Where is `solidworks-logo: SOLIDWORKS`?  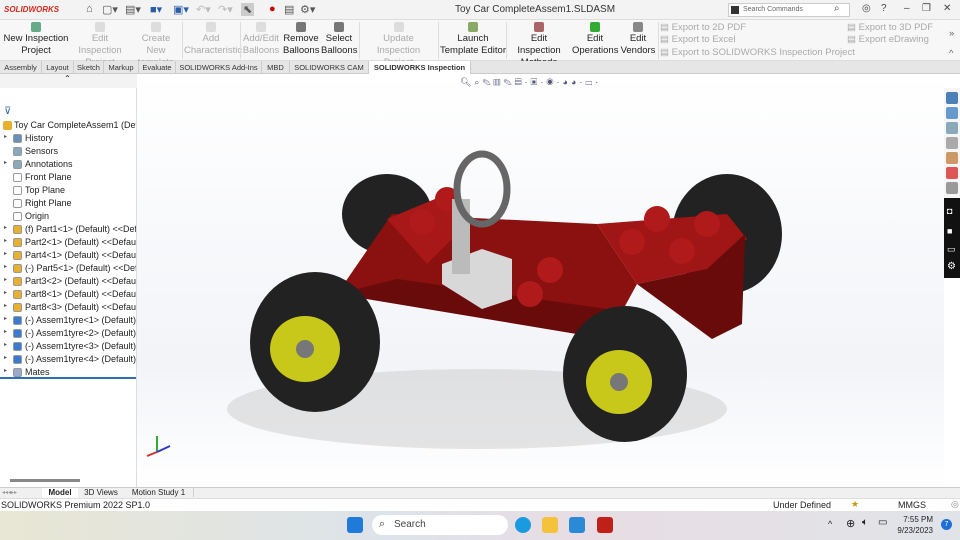 solidworks-logo: SOLIDWORKS is located at coordinates (31, 9).